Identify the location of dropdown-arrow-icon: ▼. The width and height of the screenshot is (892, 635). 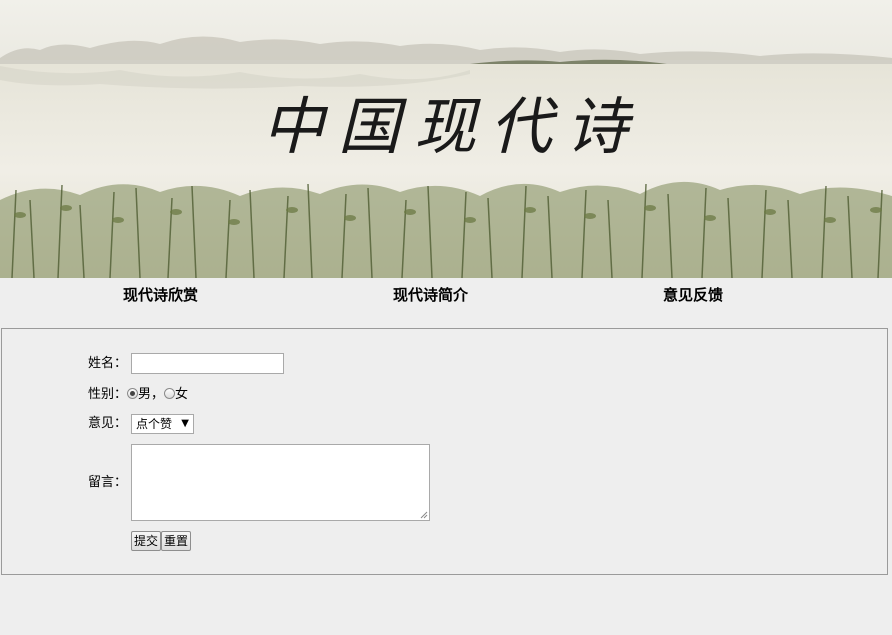
(185, 423).